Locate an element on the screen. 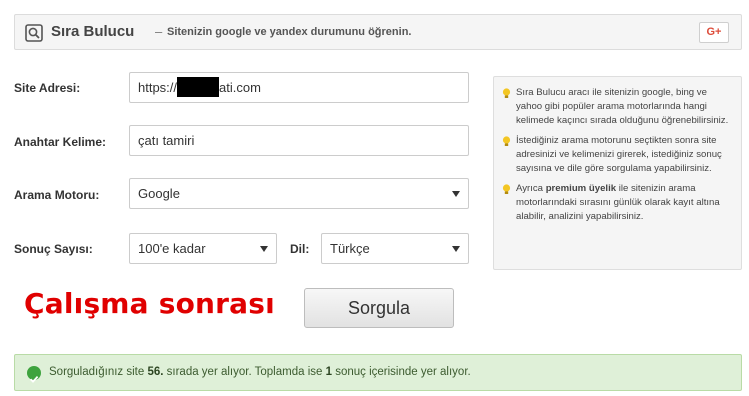  search-window-icon is located at coordinates (34, 33).